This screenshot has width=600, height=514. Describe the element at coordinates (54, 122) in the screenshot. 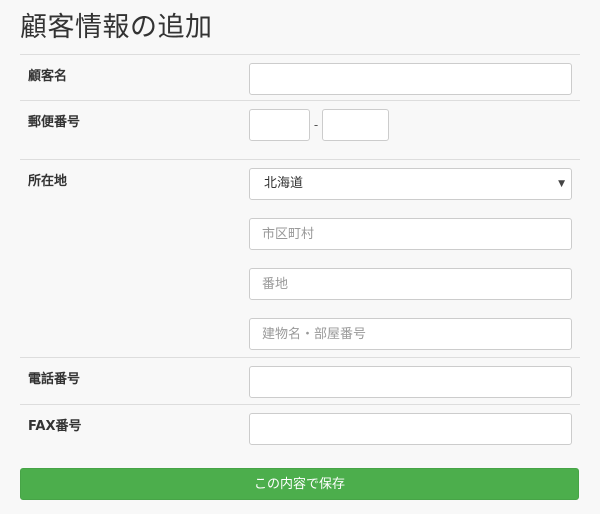

I see `postal-code-label: 郵便番号` at that location.